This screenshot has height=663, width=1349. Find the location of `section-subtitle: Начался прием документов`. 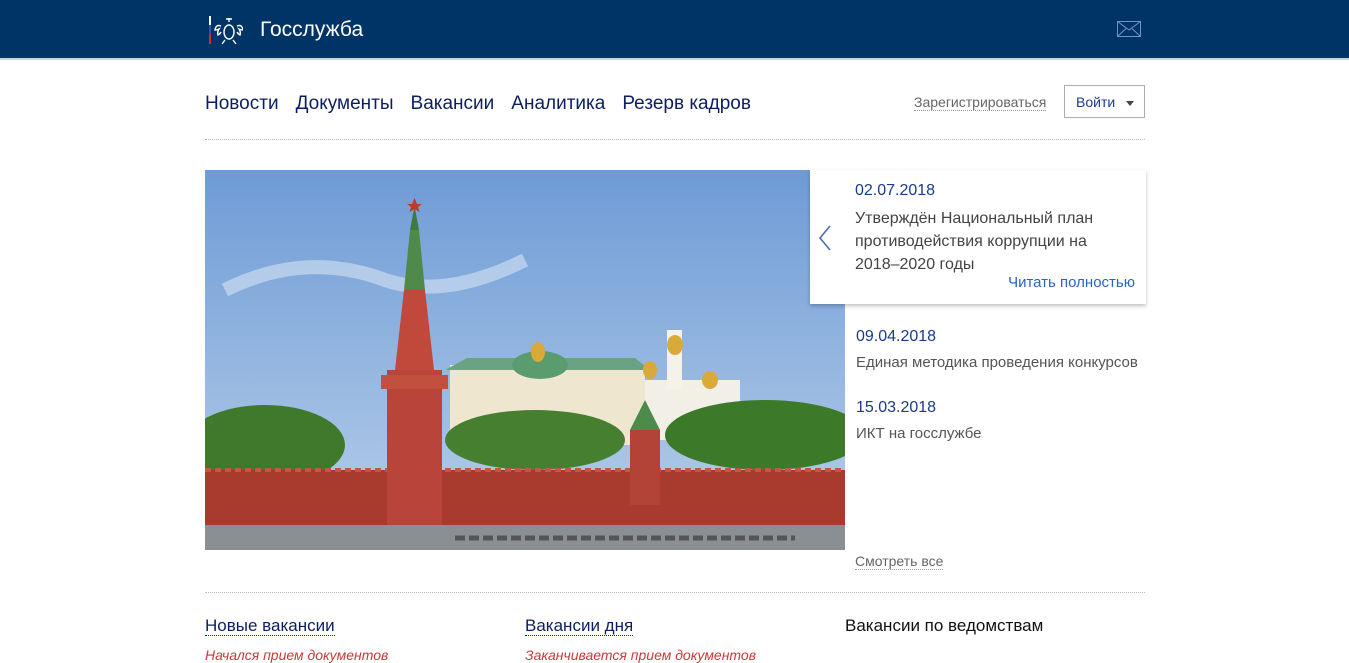

section-subtitle: Начался прием документов is located at coordinates (297, 655).